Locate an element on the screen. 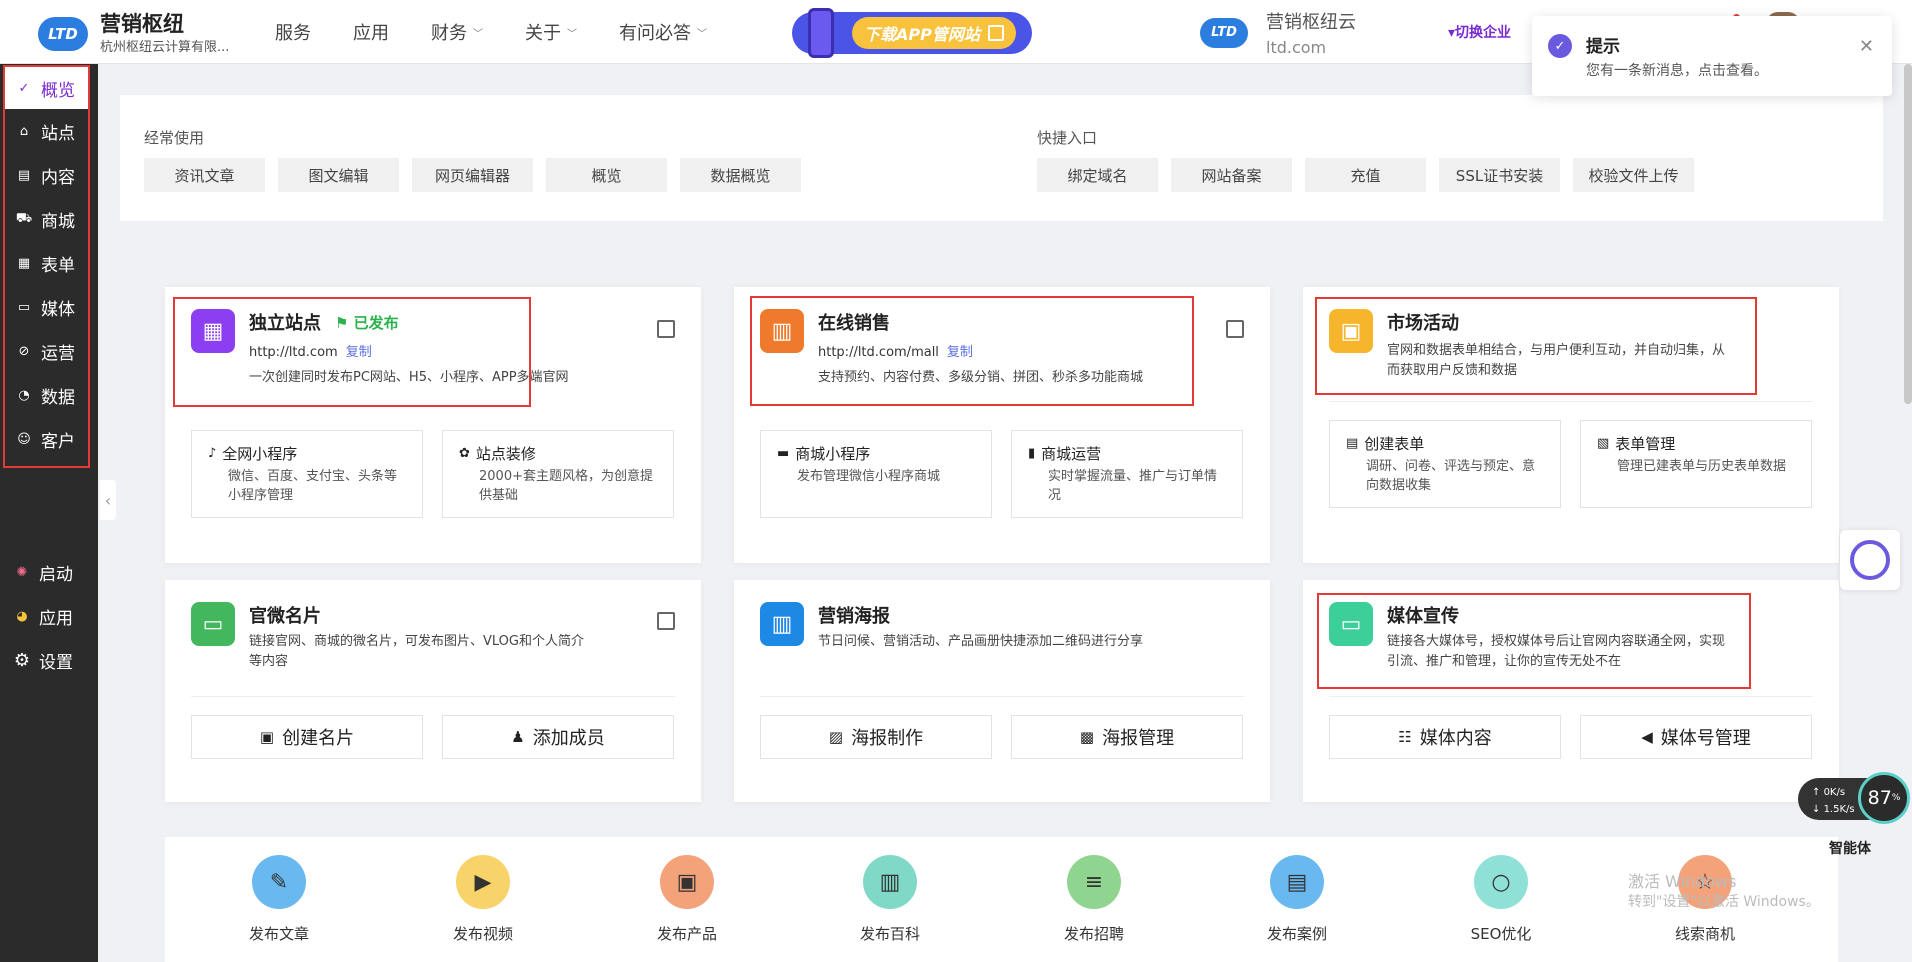  media-content-button: ☷ 媒体内容 is located at coordinates (1445, 737).